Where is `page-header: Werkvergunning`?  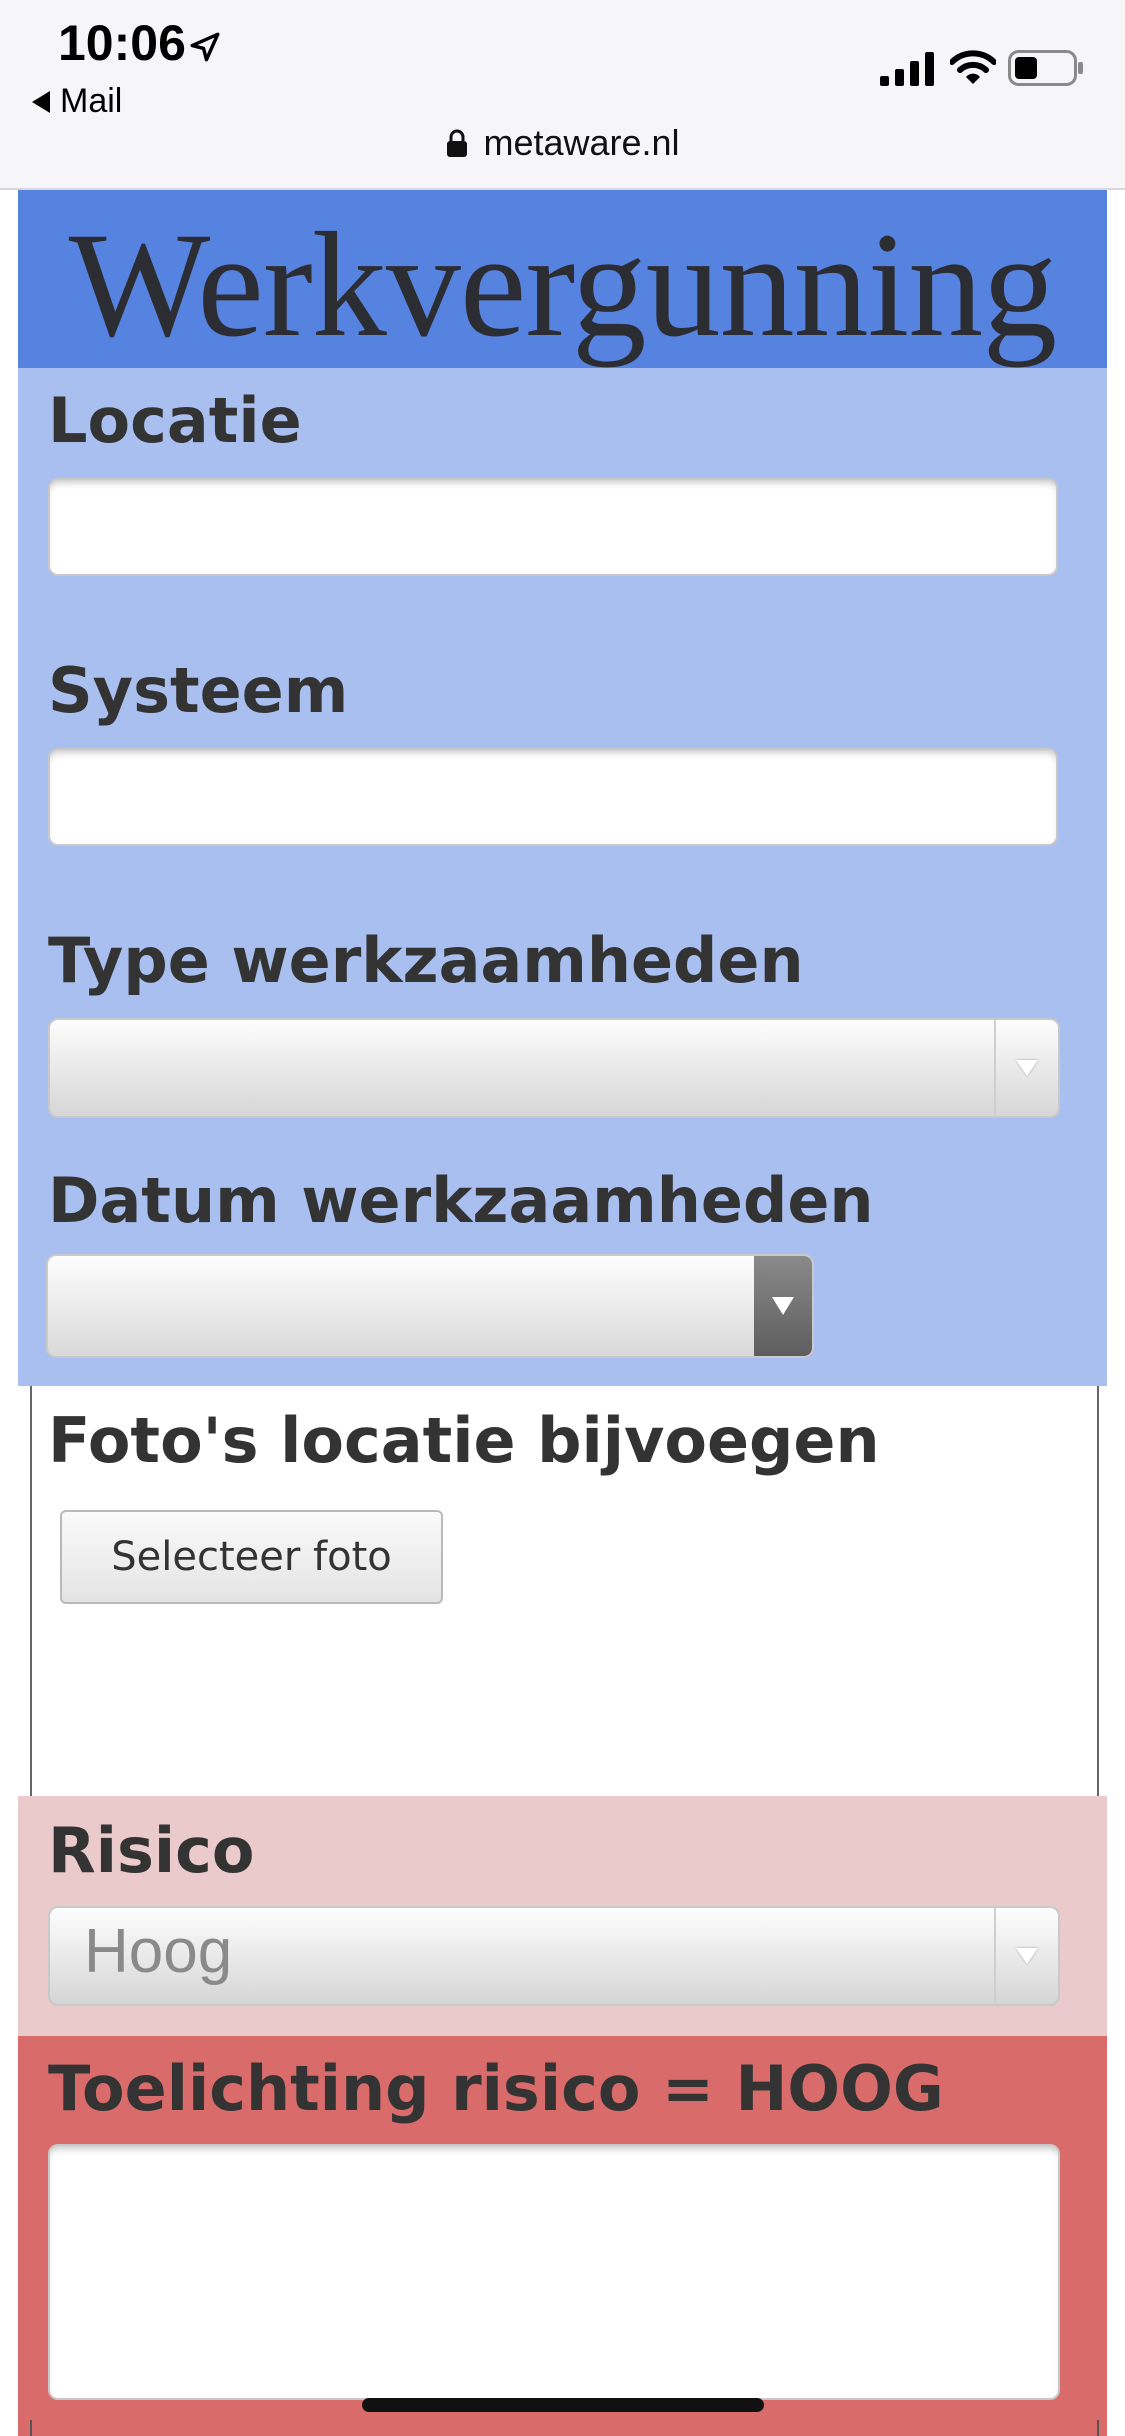
page-header: Werkvergunning is located at coordinates (562, 279).